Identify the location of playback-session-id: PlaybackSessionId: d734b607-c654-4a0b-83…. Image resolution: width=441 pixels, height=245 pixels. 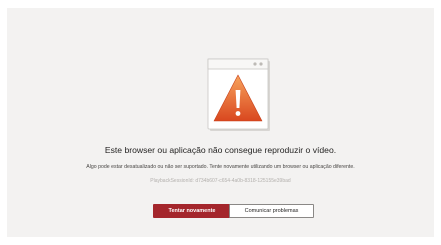
(220, 181).